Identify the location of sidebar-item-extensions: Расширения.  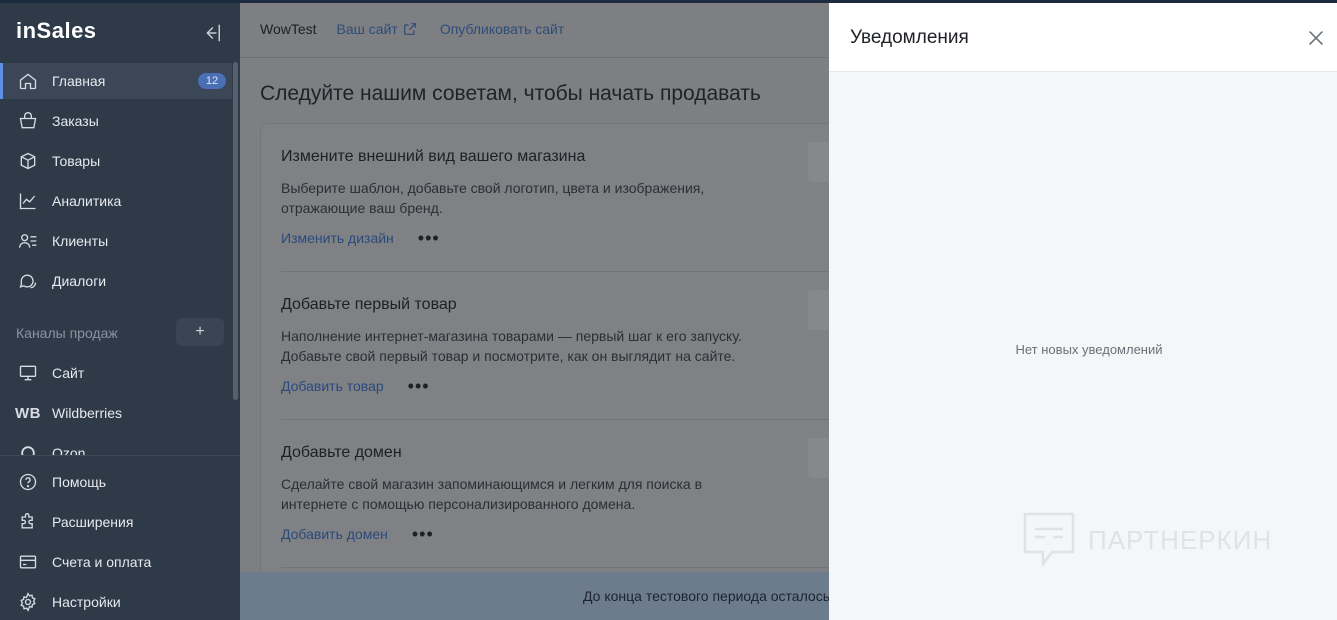
(116, 522).